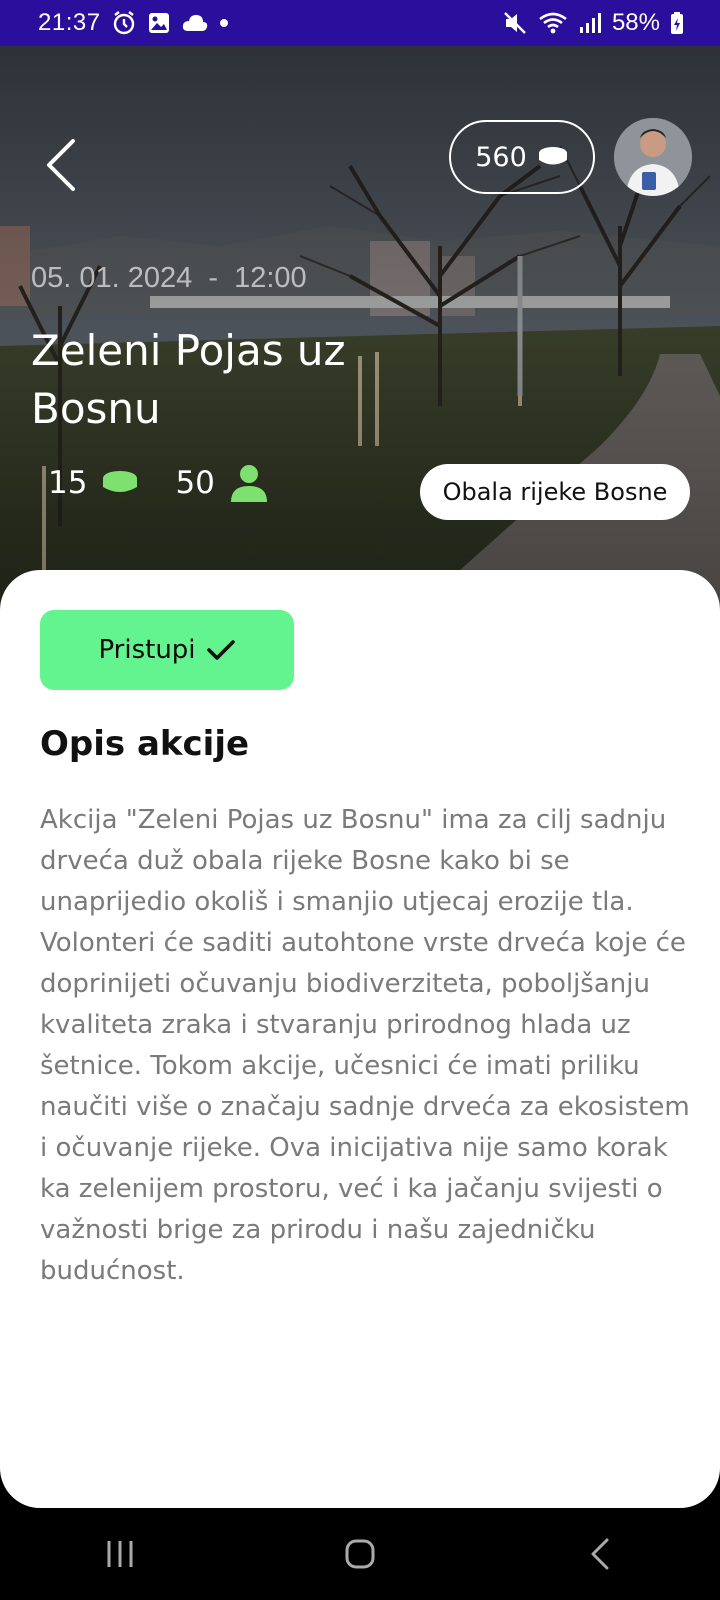 The width and height of the screenshot is (720, 1600). I want to click on wifi-icon, so click(553, 23).